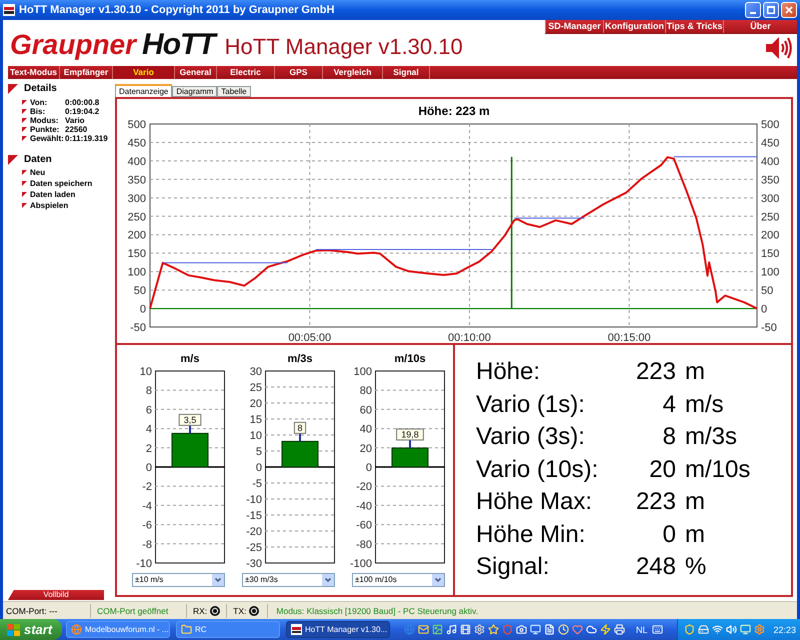 This screenshot has height=640, width=800. What do you see at coordinates (309, 338) in the screenshot?
I see `axis-tick-label: 00:05:00` at bounding box center [309, 338].